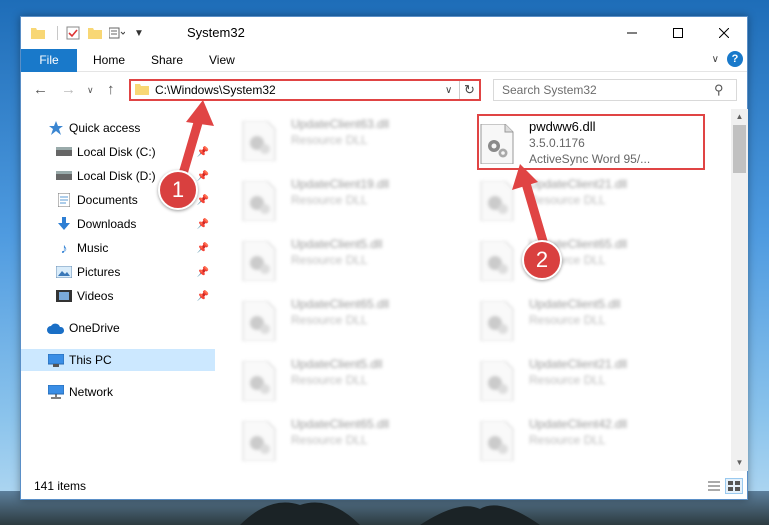 This screenshot has width=769, height=525. Describe the element at coordinates (139, 33) in the screenshot. I see `chevron-down-icon: ▼` at that location.